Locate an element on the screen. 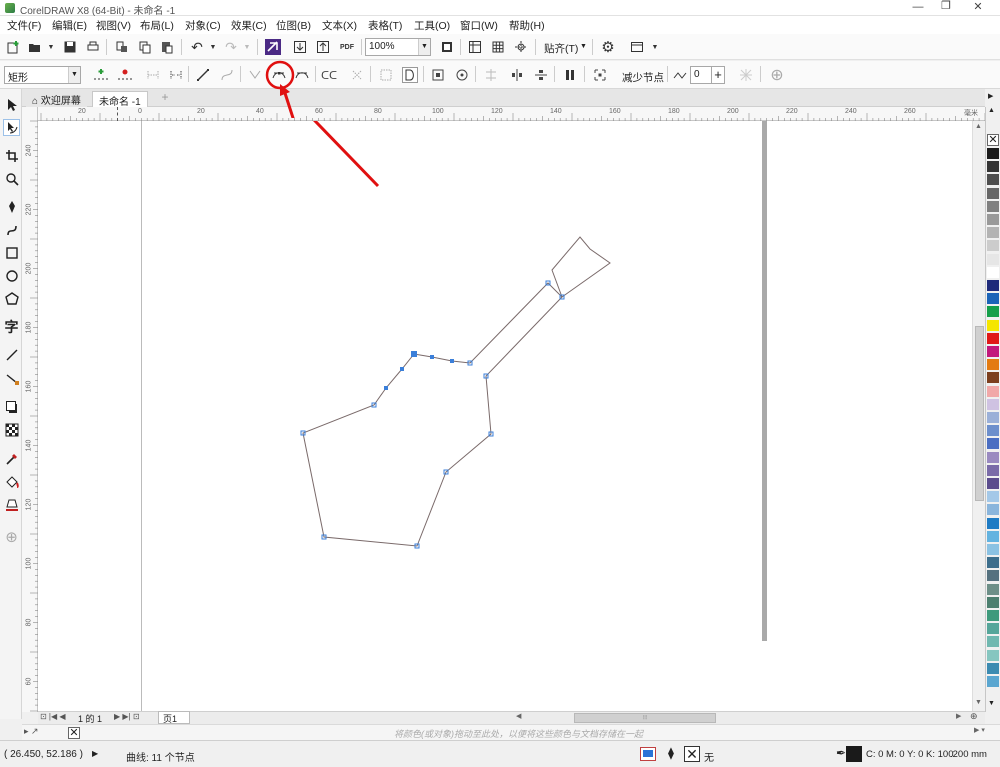  zoom-to-fit-icon: ⊕ is located at coordinates (974, 716).